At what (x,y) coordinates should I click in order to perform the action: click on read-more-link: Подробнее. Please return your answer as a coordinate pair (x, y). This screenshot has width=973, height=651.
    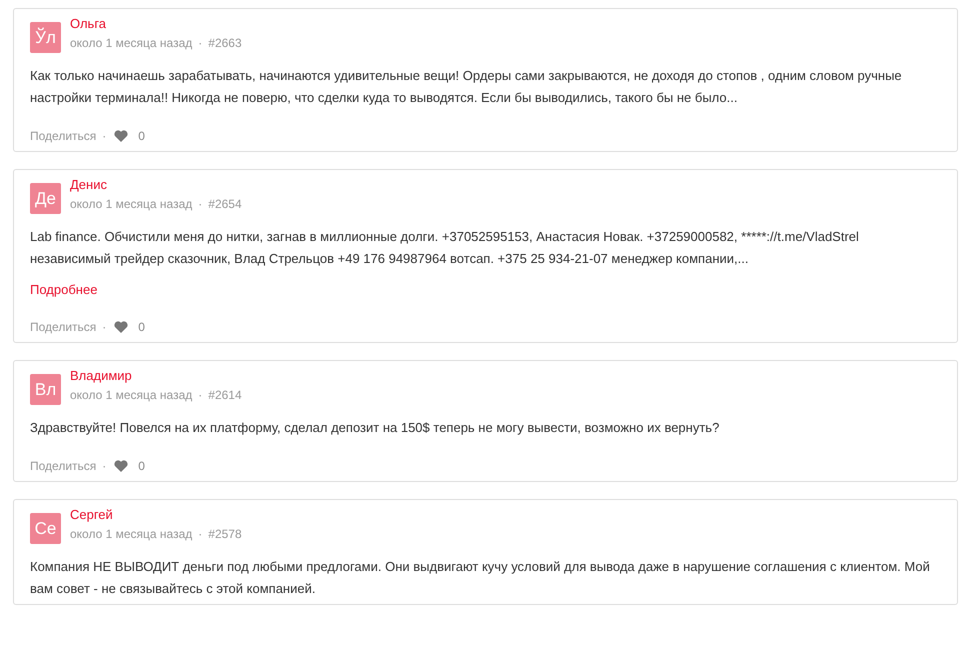
    Looking at the image, I should click on (64, 290).